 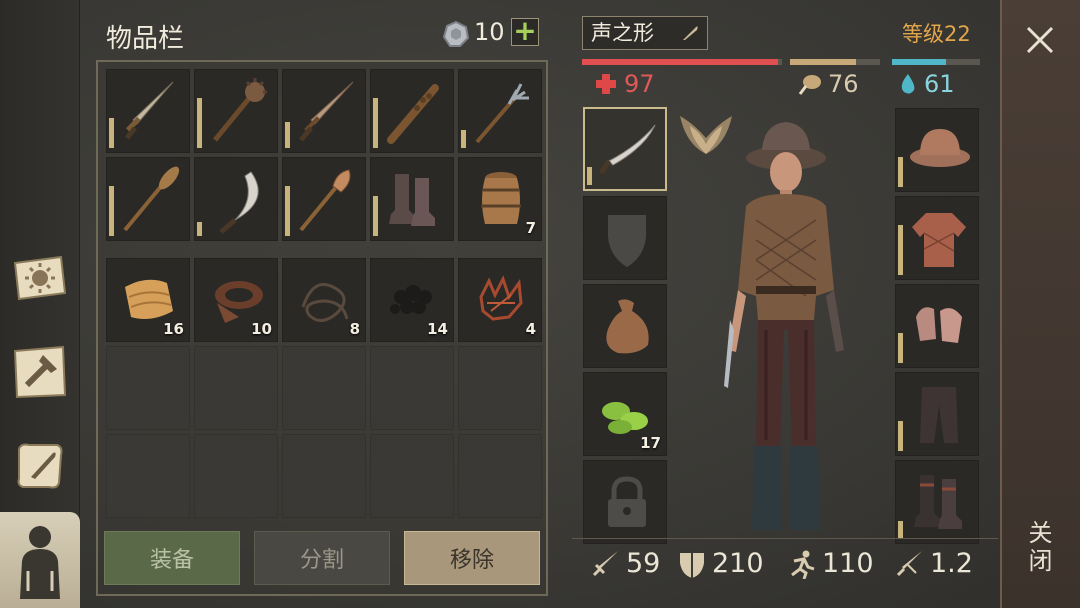 What do you see at coordinates (530, 228) in the screenshot?
I see `item-count: 7` at bounding box center [530, 228].